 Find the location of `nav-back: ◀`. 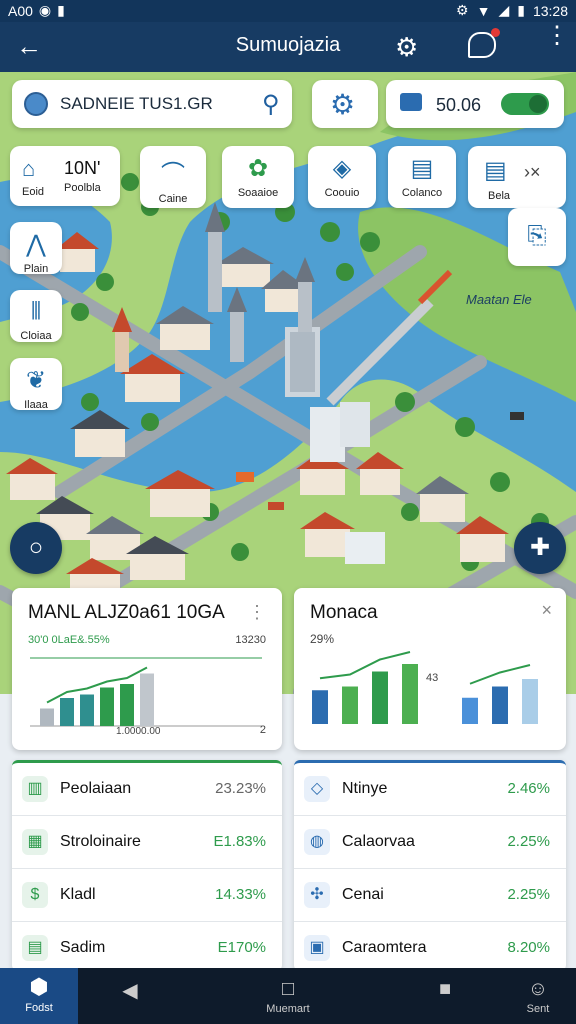

nav-back: ◀ is located at coordinates (130, 996).